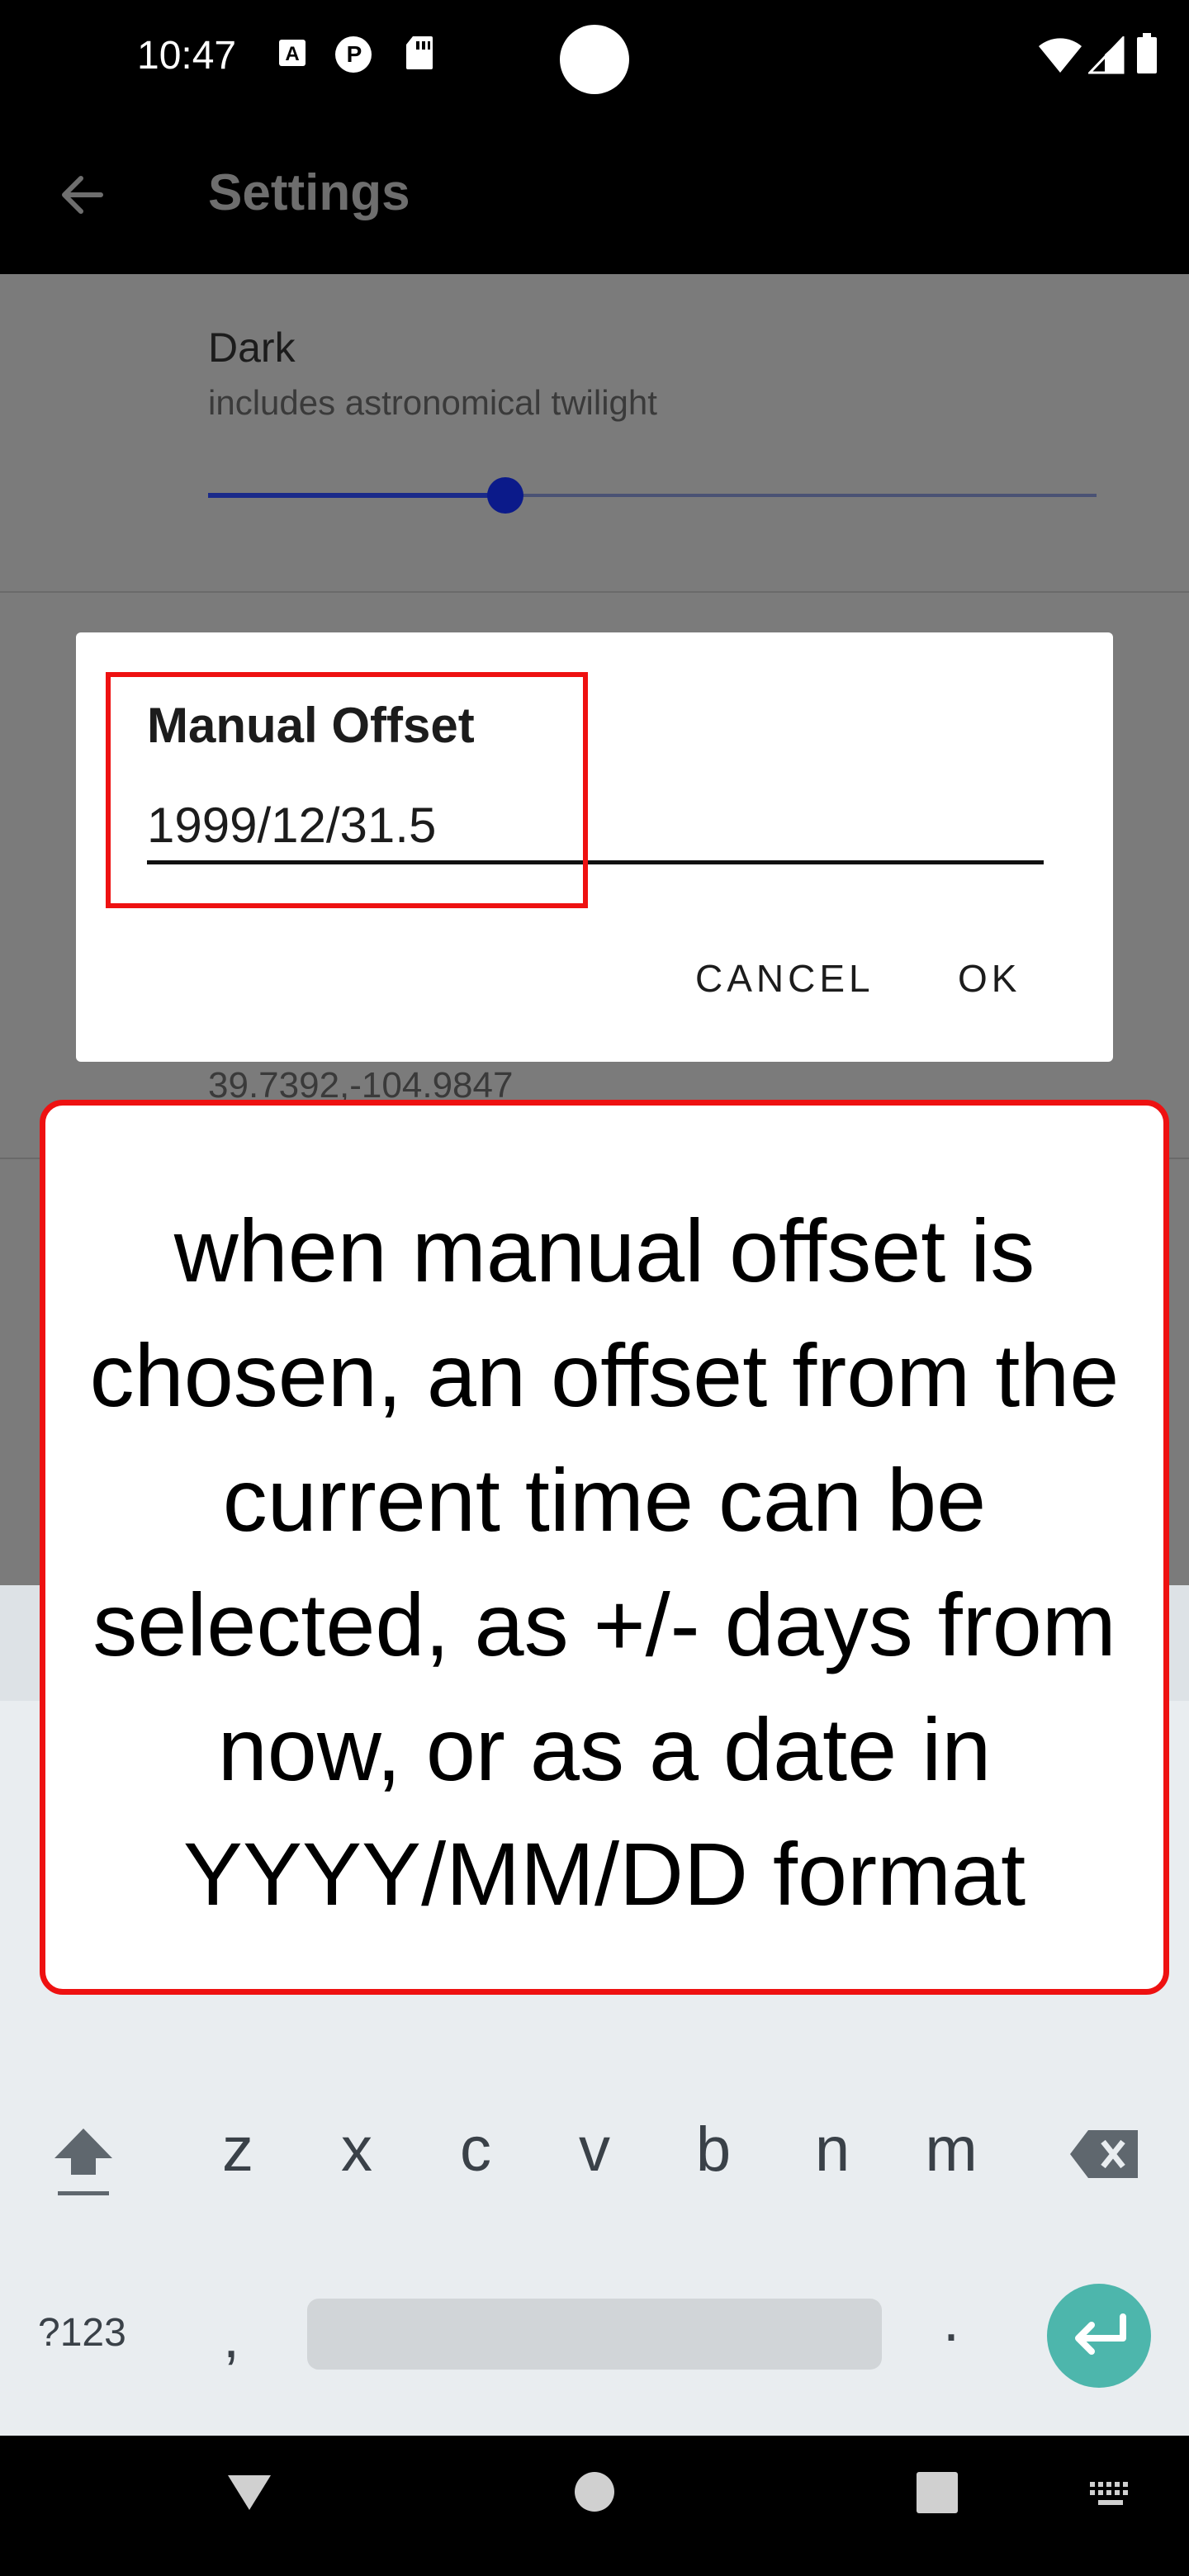  I want to click on wifi-icon, so click(1060, 55).